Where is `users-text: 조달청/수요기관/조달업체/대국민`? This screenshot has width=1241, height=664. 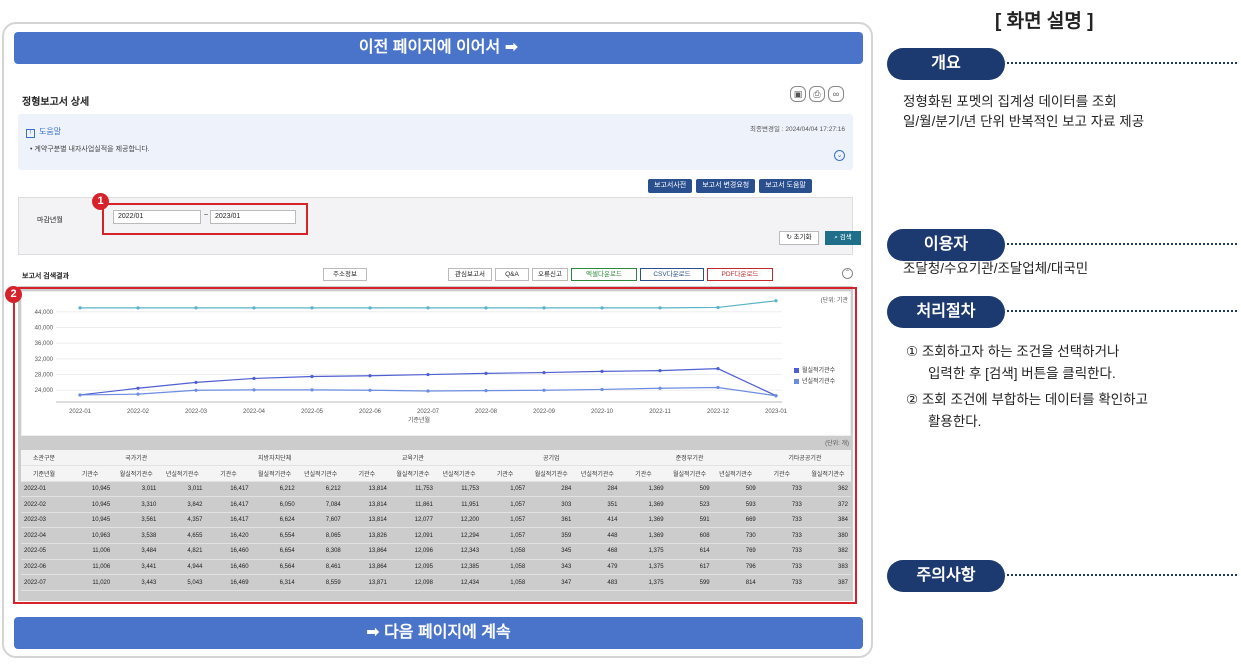 users-text: 조달청/수요기관/조달업체/대국민 is located at coordinates (996, 268).